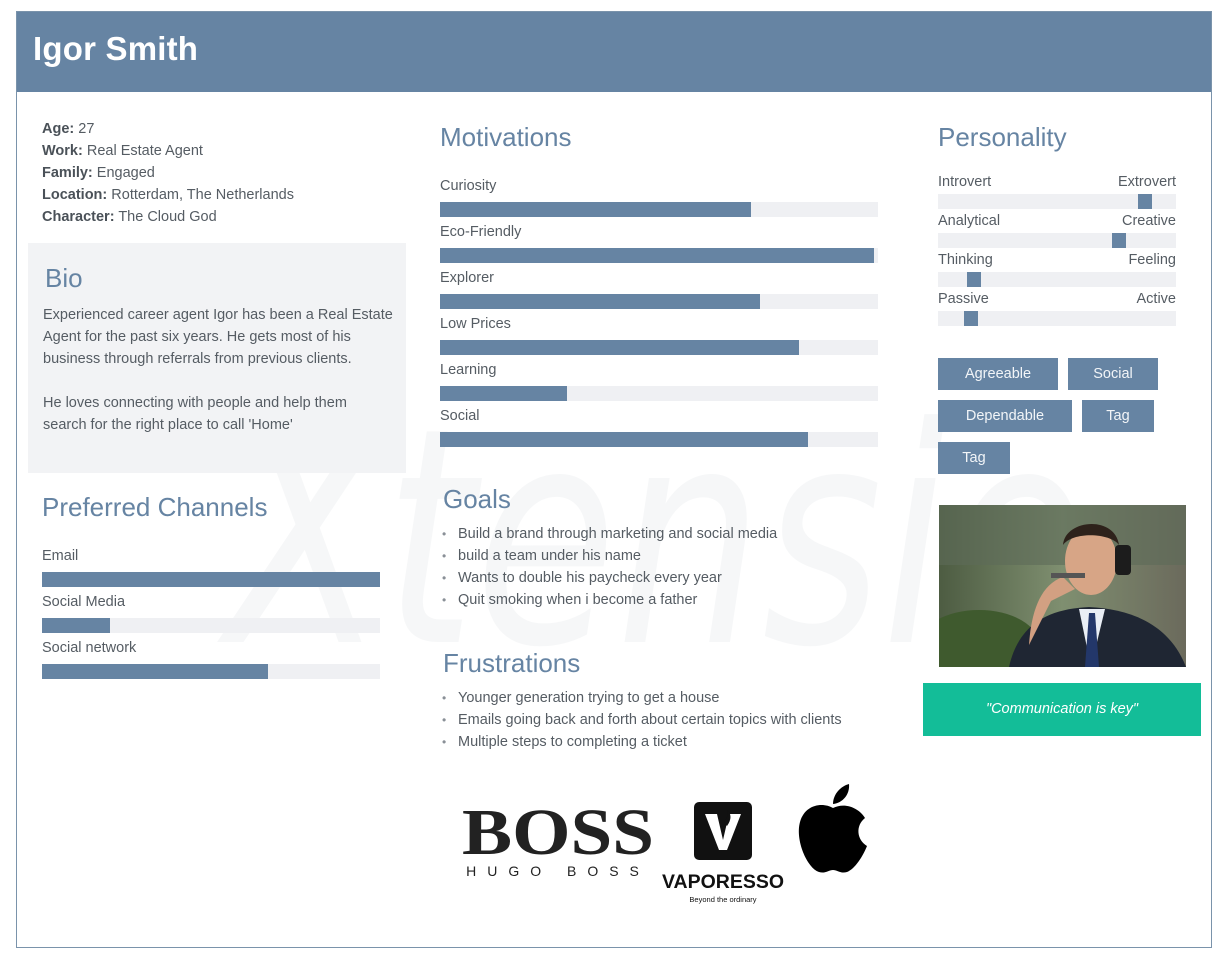 This screenshot has width=1224, height=956. I want to click on motivation-fill-learning, so click(504, 393).